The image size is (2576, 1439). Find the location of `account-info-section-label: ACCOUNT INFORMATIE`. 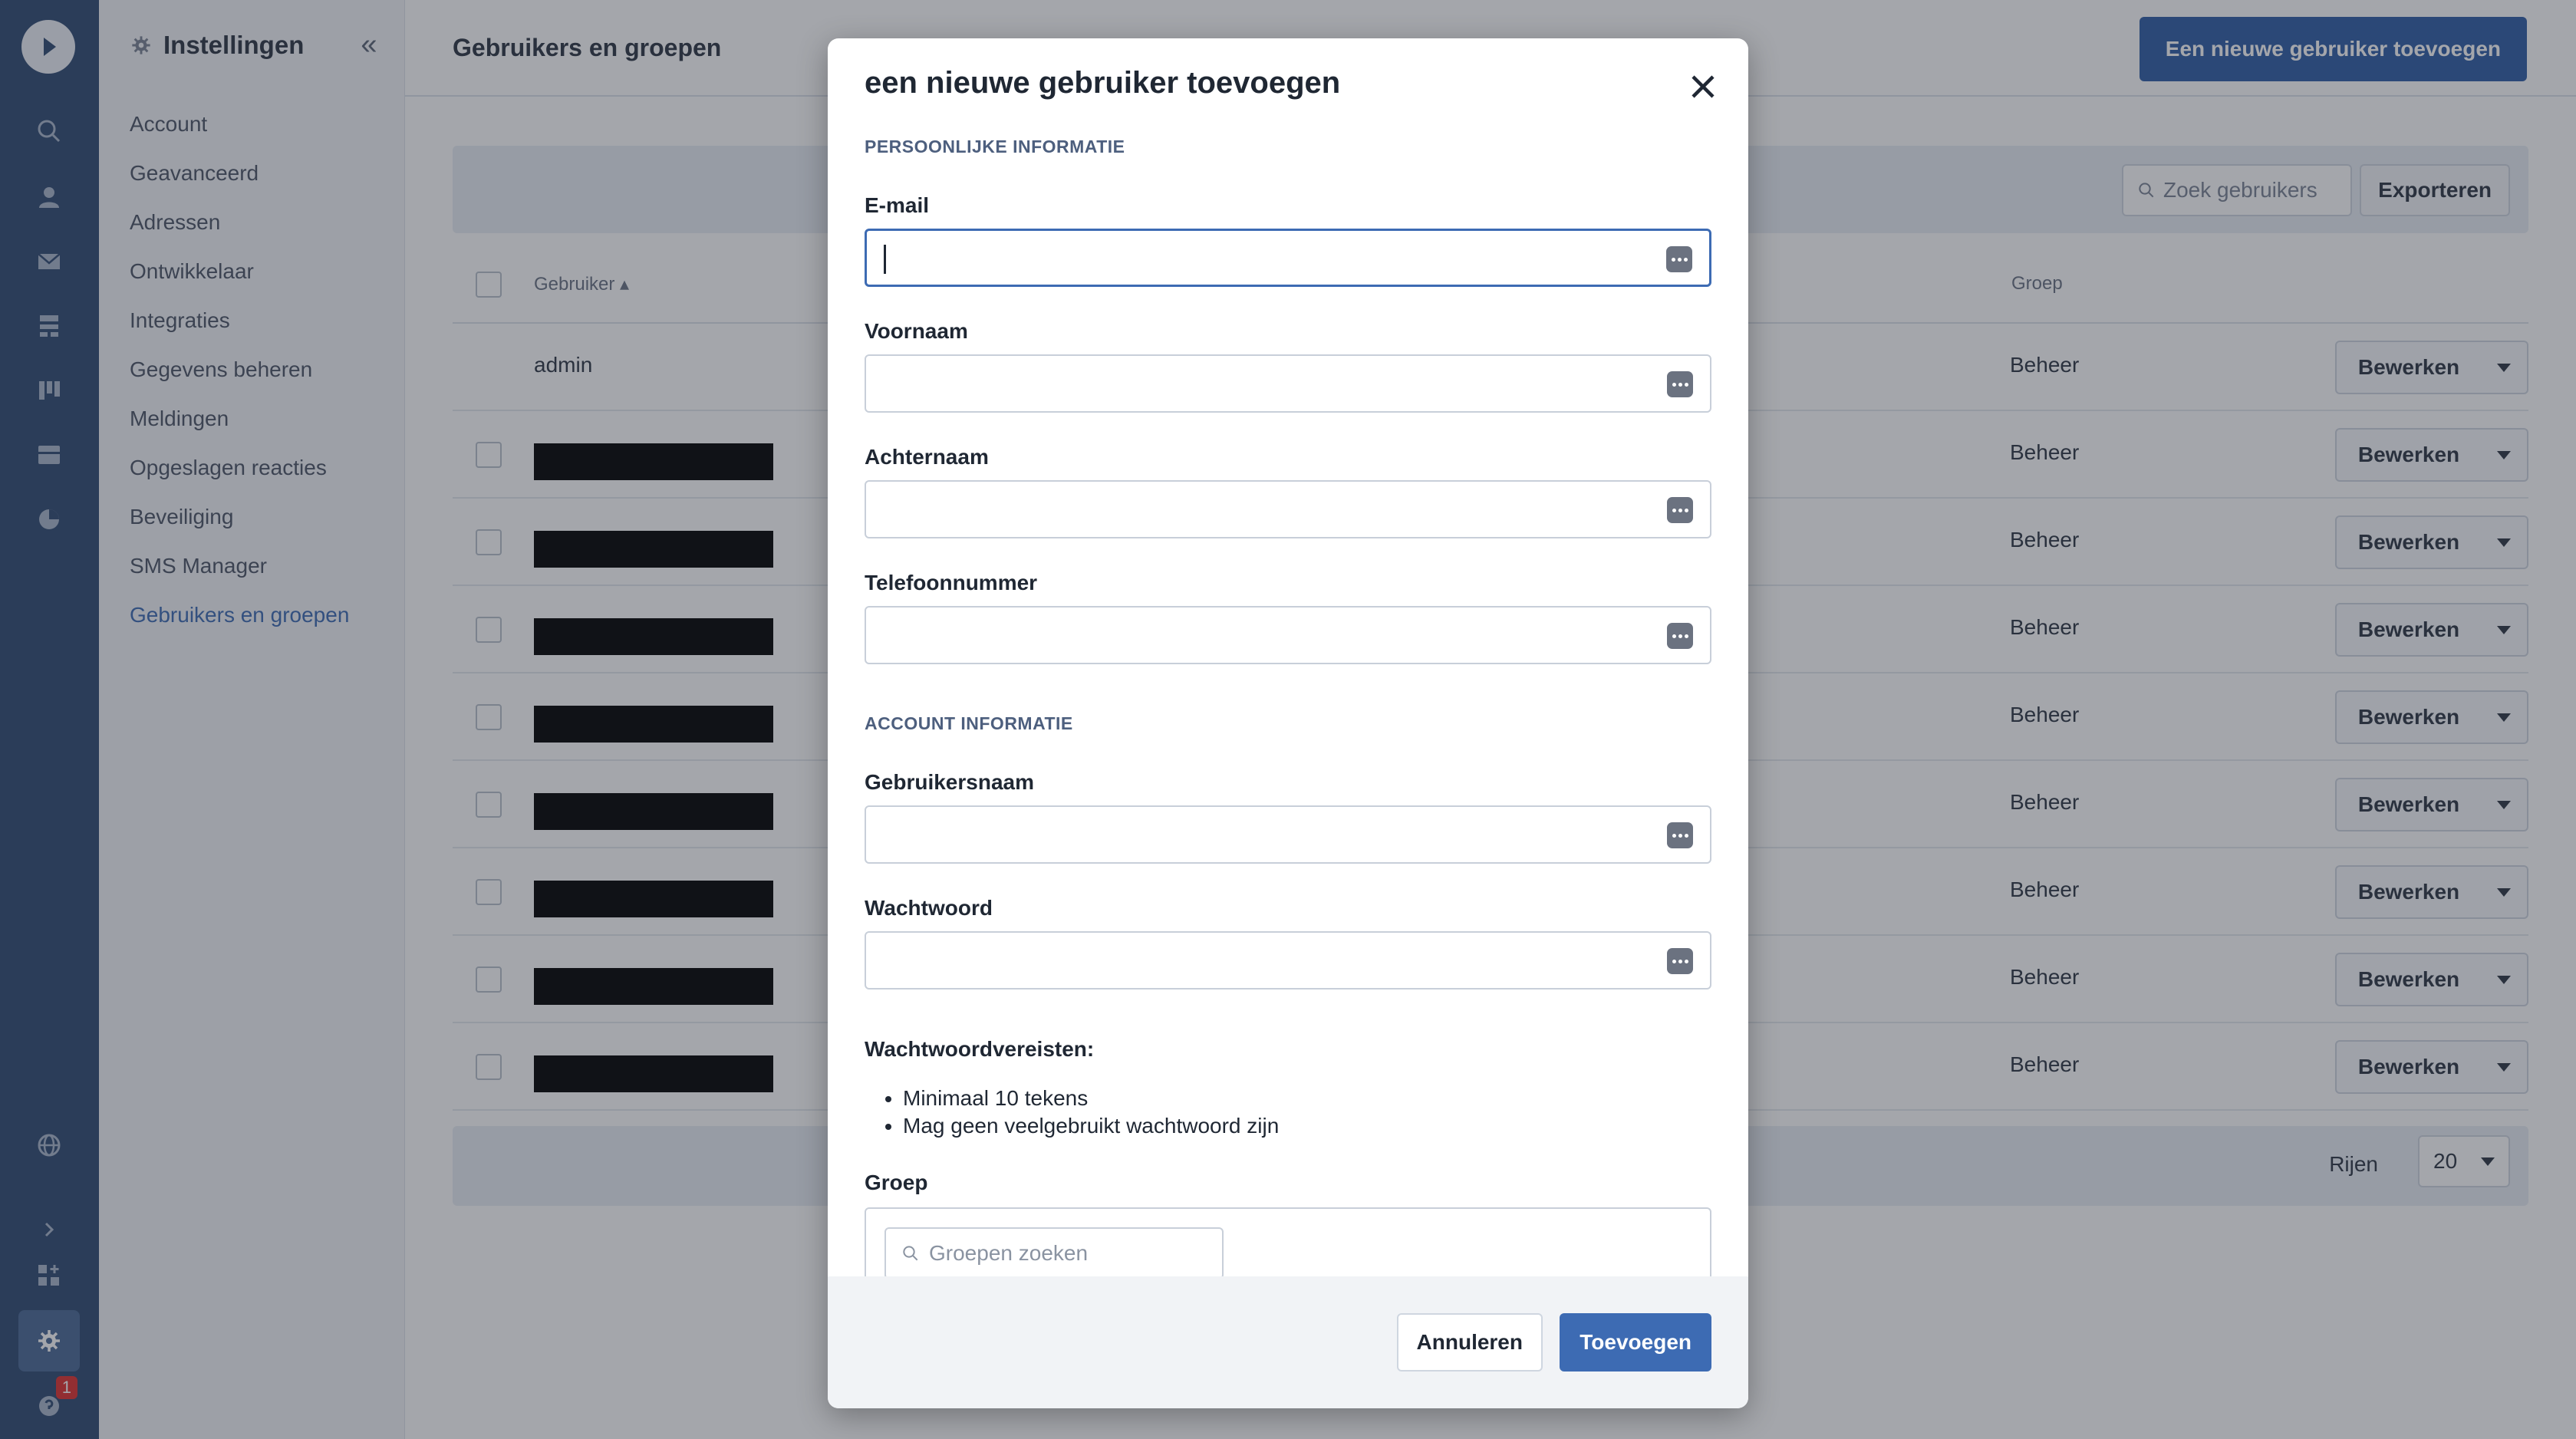

account-info-section-label: ACCOUNT INFORMATIE is located at coordinates (969, 723).